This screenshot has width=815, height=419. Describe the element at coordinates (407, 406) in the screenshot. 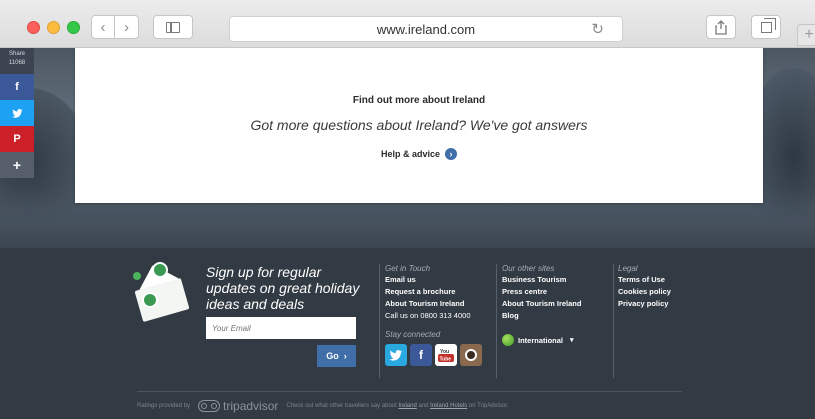

I see `ireland-link: Ireland` at that location.